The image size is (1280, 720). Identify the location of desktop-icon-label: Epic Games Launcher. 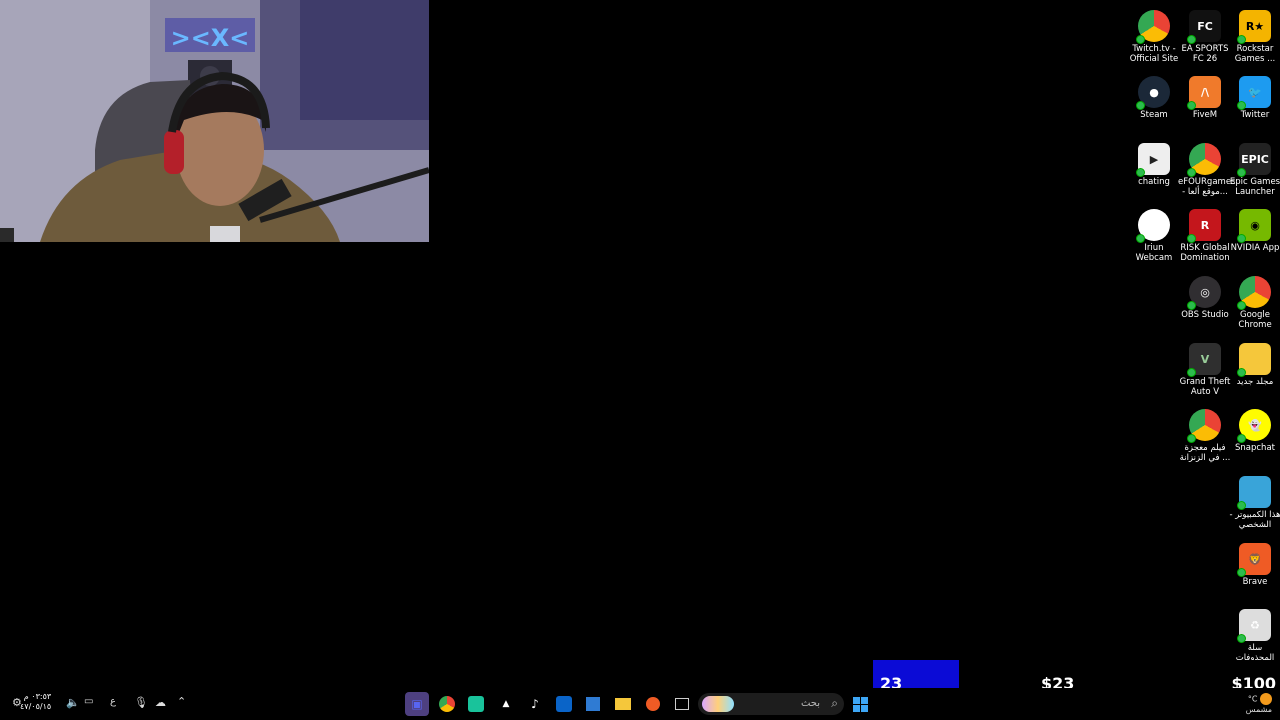
(1254, 187).